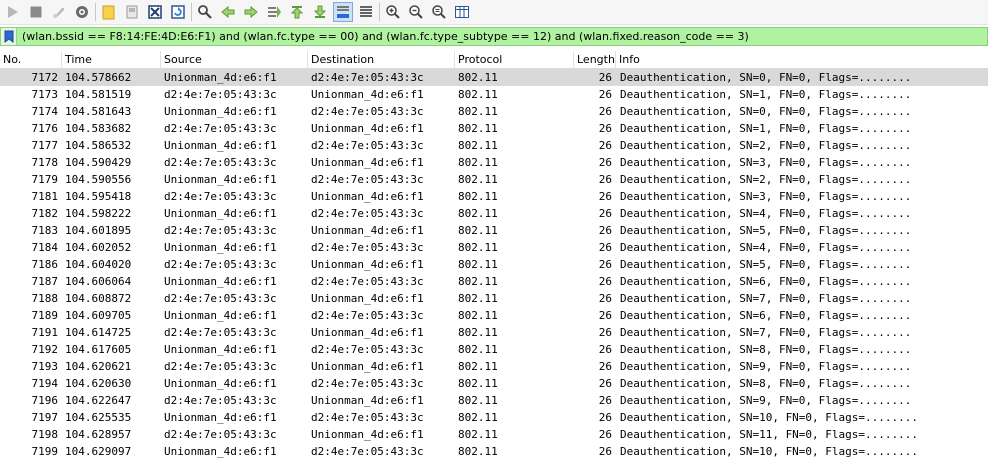 The image size is (988, 464). Describe the element at coordinates (45, 162) in the screenshot. I see `cell-no: 7178` at that location.